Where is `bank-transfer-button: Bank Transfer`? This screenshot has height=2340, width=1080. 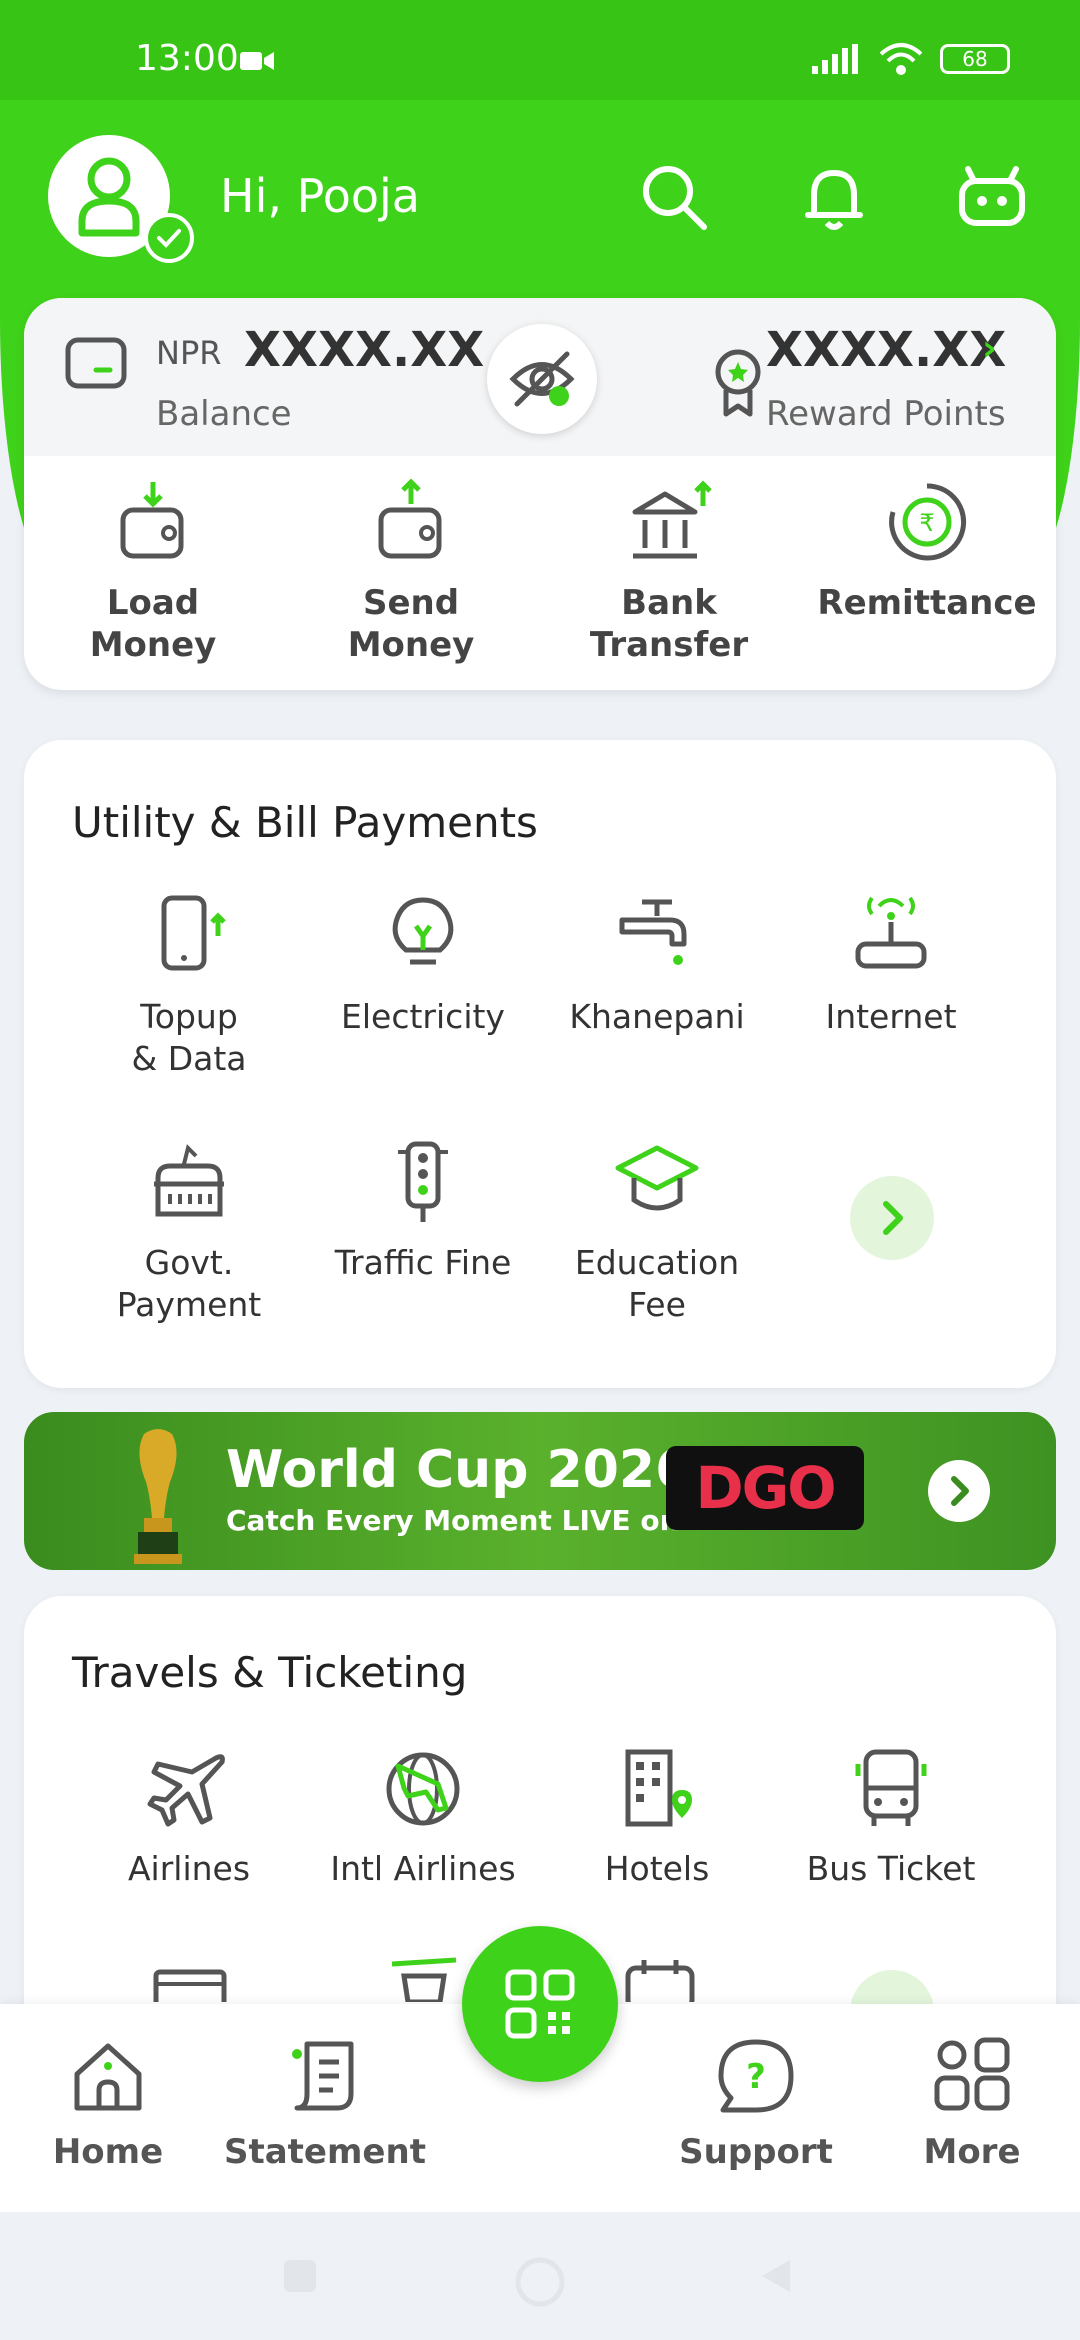
bank-transfer-button: Bank Transfer is located at coordinates (669, 571).